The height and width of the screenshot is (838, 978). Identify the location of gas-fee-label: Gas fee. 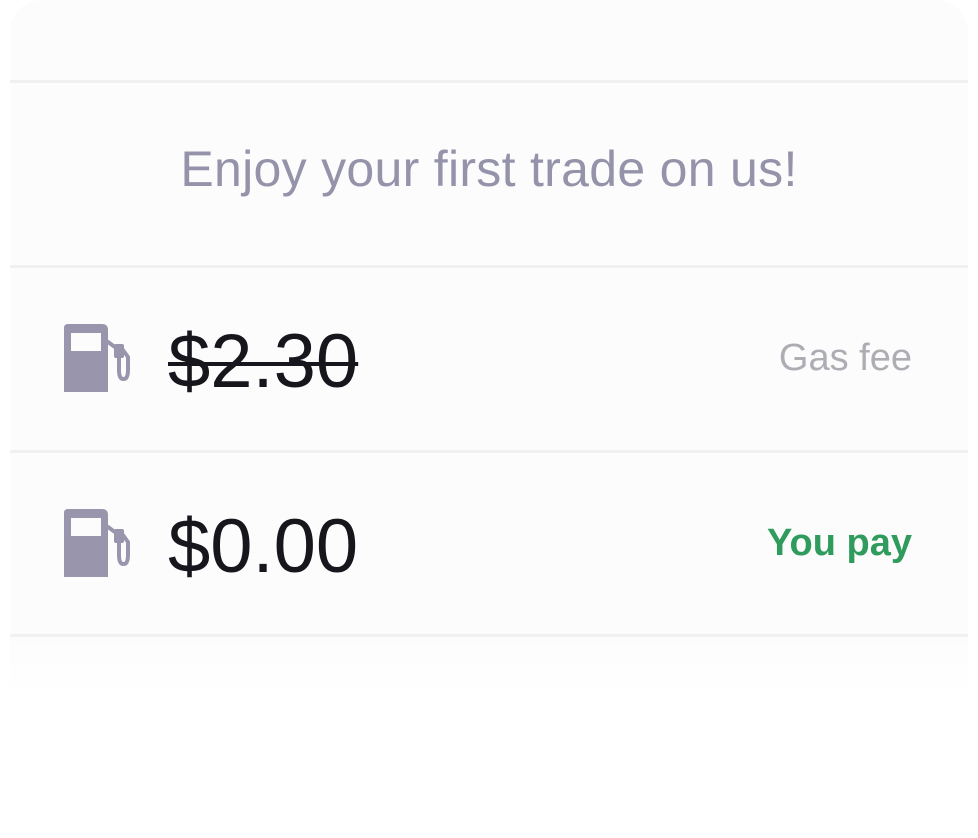
(845, 358).